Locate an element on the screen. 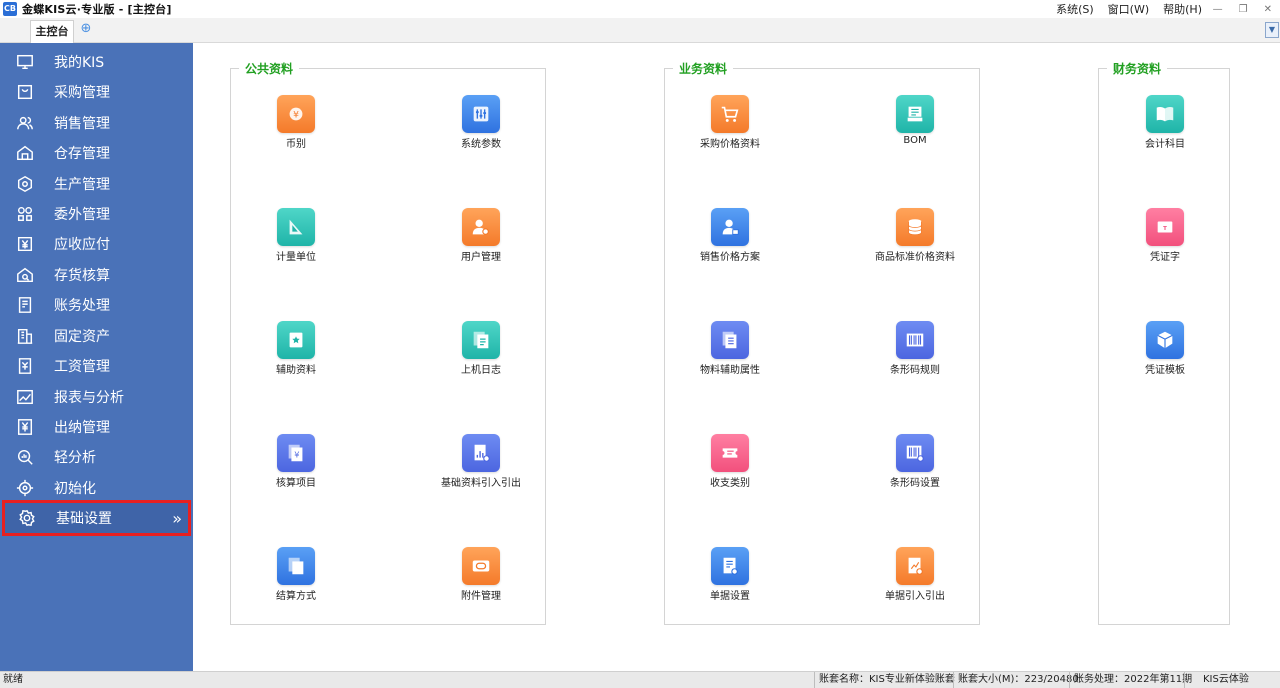  status-account-name: 账套名称：KIS专业新体验账套 is located at coordinates (884, 680).